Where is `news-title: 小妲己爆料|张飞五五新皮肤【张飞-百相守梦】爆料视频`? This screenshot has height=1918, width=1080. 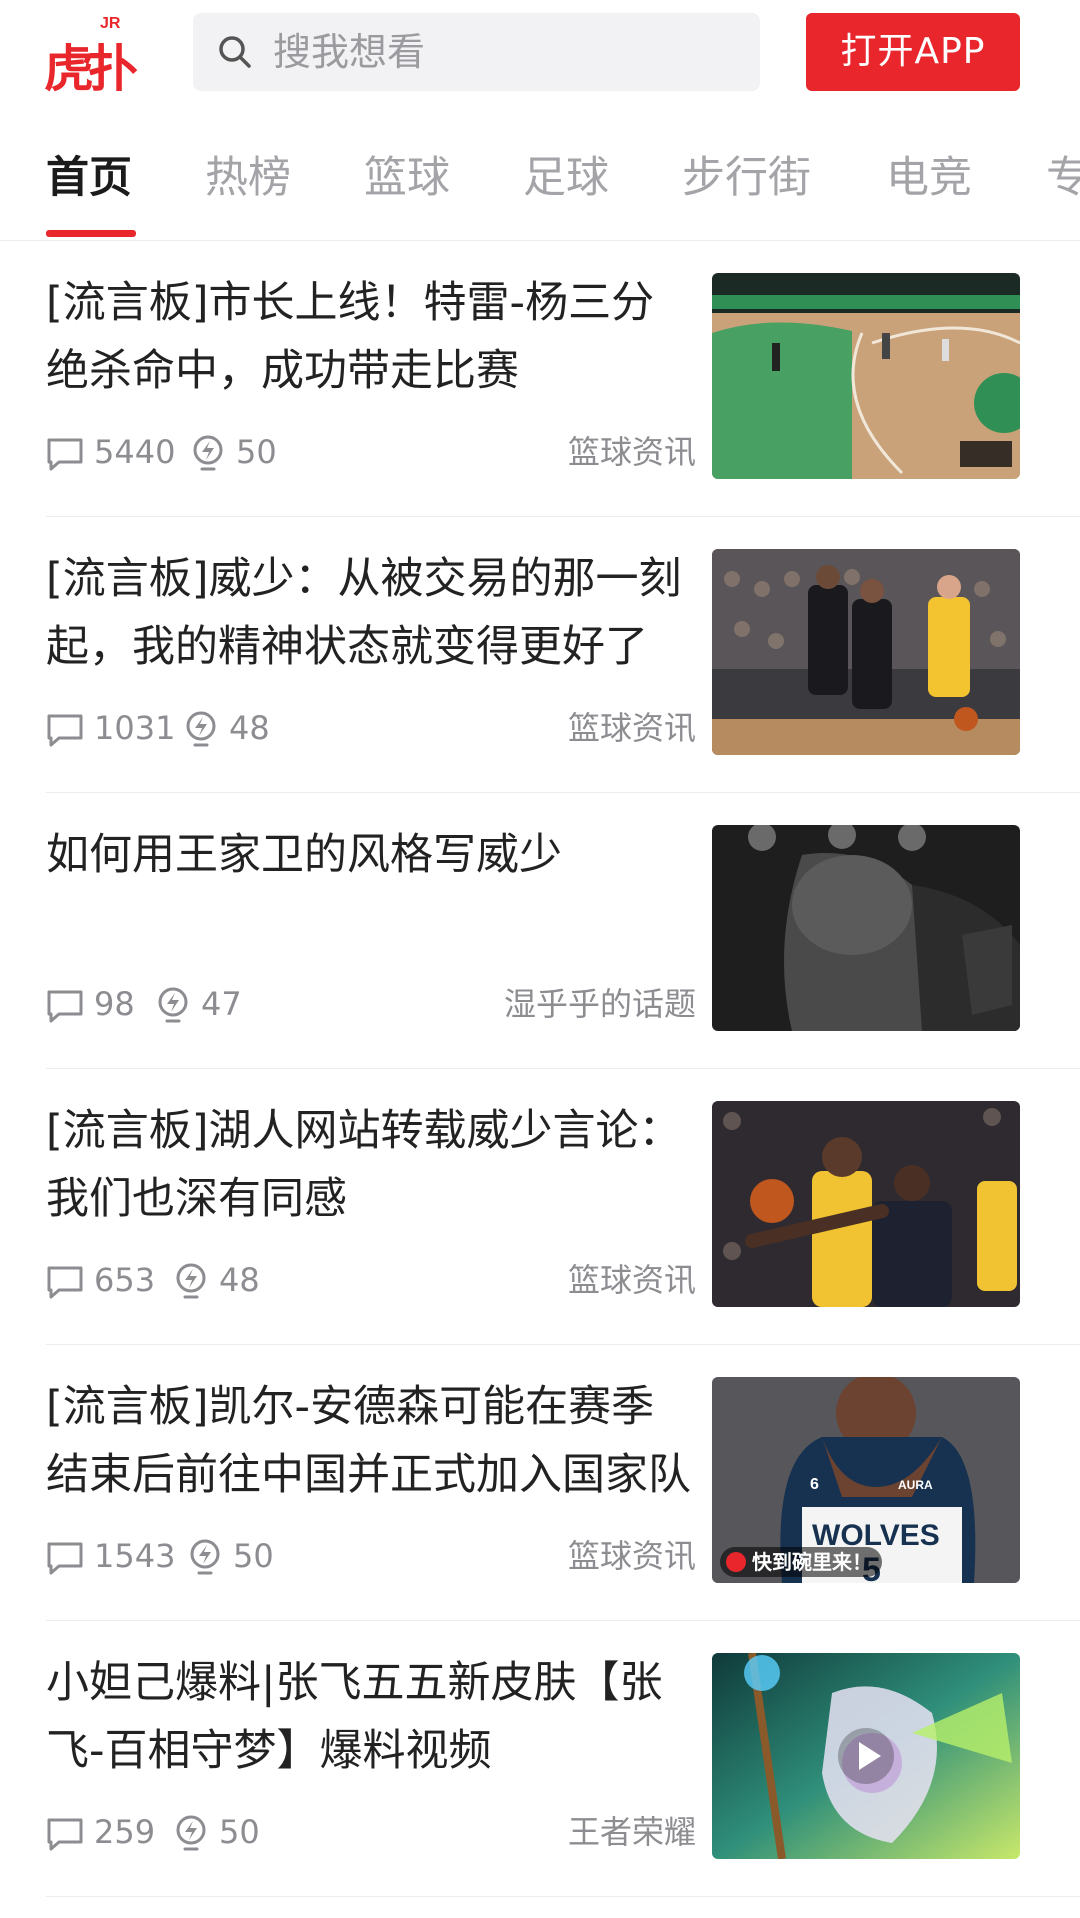
news-title: 小妲己爆料|张飞五五新皮肤【张飞-百相守梦】爆料视频 is located at coordinates (371, 1717).